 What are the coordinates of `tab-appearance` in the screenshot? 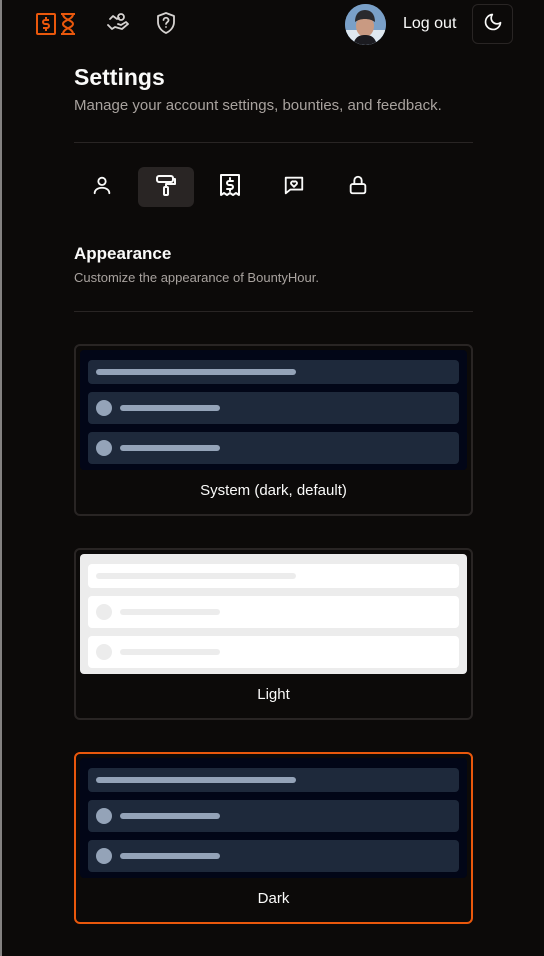 It's located at (166, 187).